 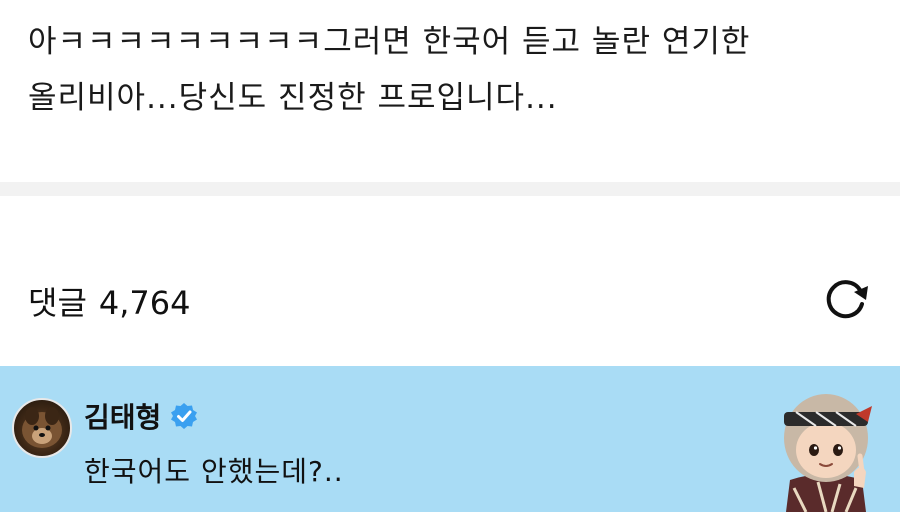 I want to click on comment-author-row: 김태형, so click(x=141, y=416).